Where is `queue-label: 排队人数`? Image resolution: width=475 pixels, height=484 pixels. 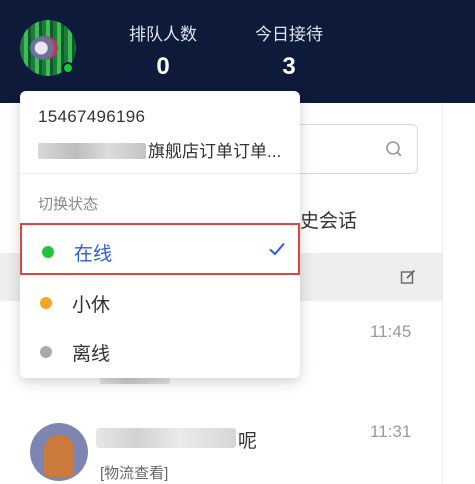 queue-label: 排队人数 is located at coordinates (163, 34).